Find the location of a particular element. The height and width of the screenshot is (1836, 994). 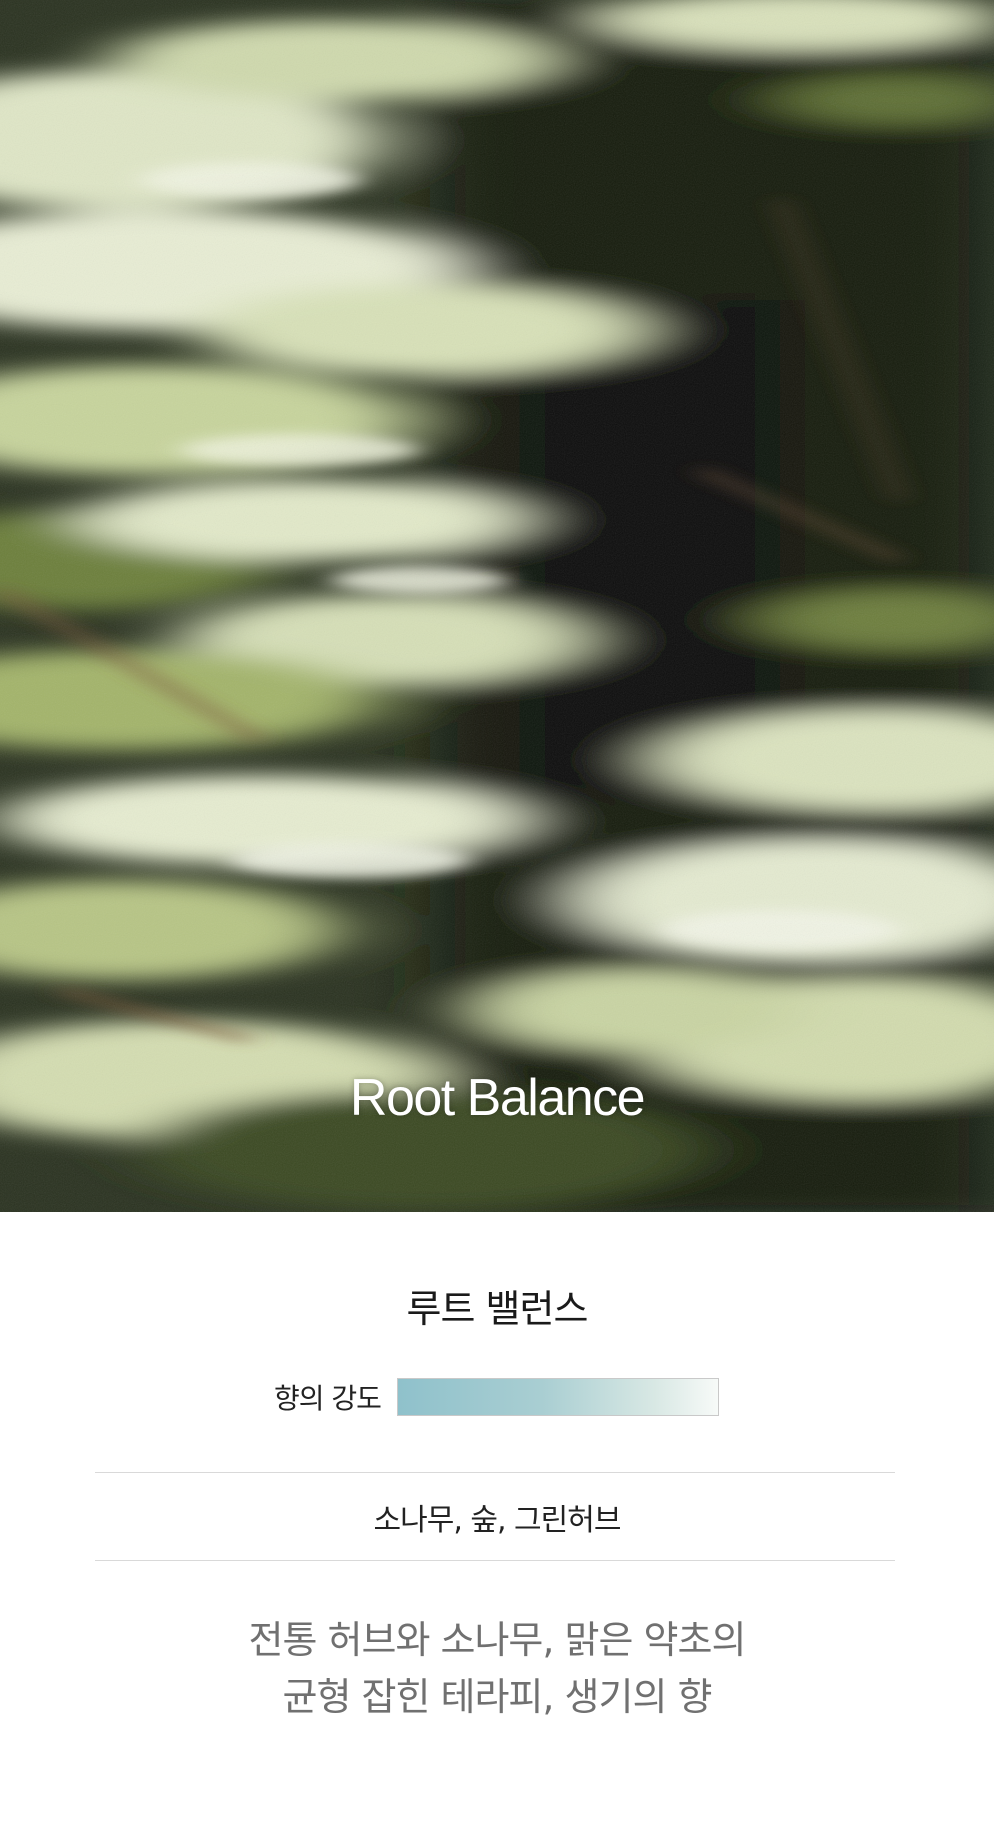

intensity-label: 향의 강도 is located at coordinates (328, 1398).